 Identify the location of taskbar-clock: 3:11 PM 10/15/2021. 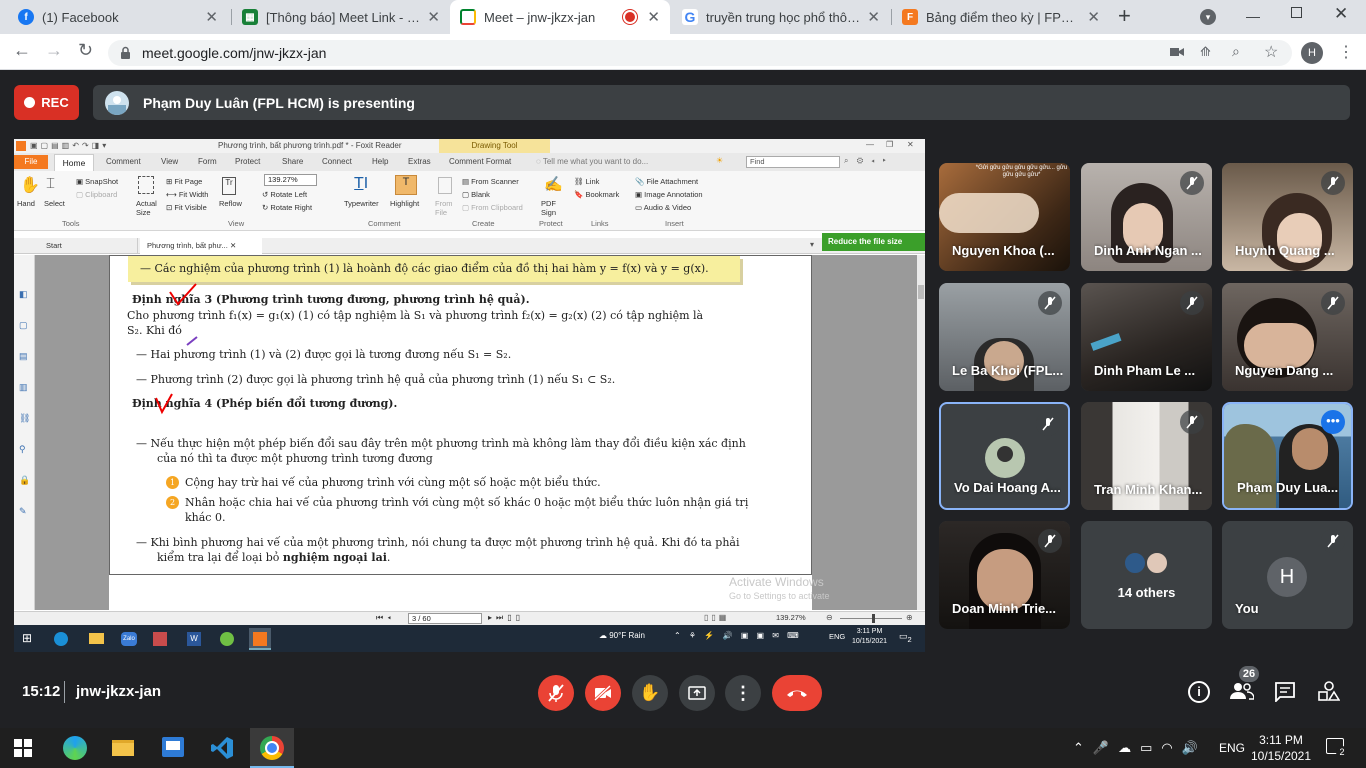
(1281, 748).